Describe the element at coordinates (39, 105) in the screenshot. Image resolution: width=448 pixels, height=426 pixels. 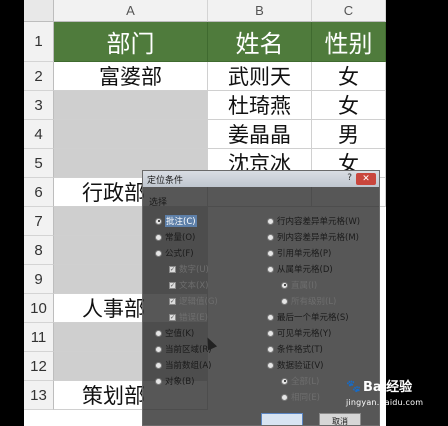
I see `row-header-3: 3` at that location.